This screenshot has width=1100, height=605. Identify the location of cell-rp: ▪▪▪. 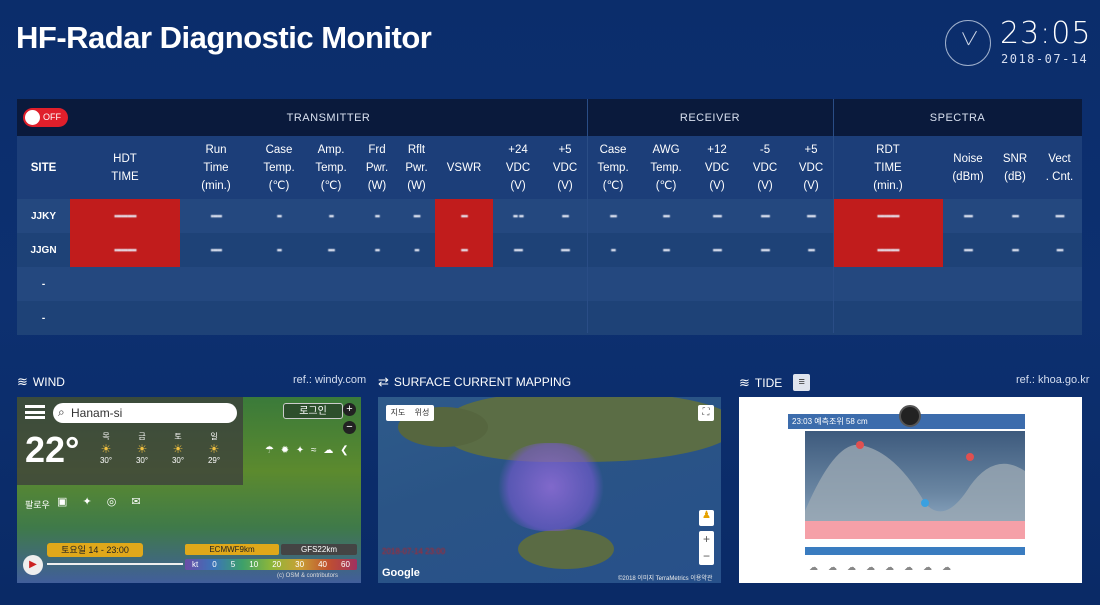
(417, 216).